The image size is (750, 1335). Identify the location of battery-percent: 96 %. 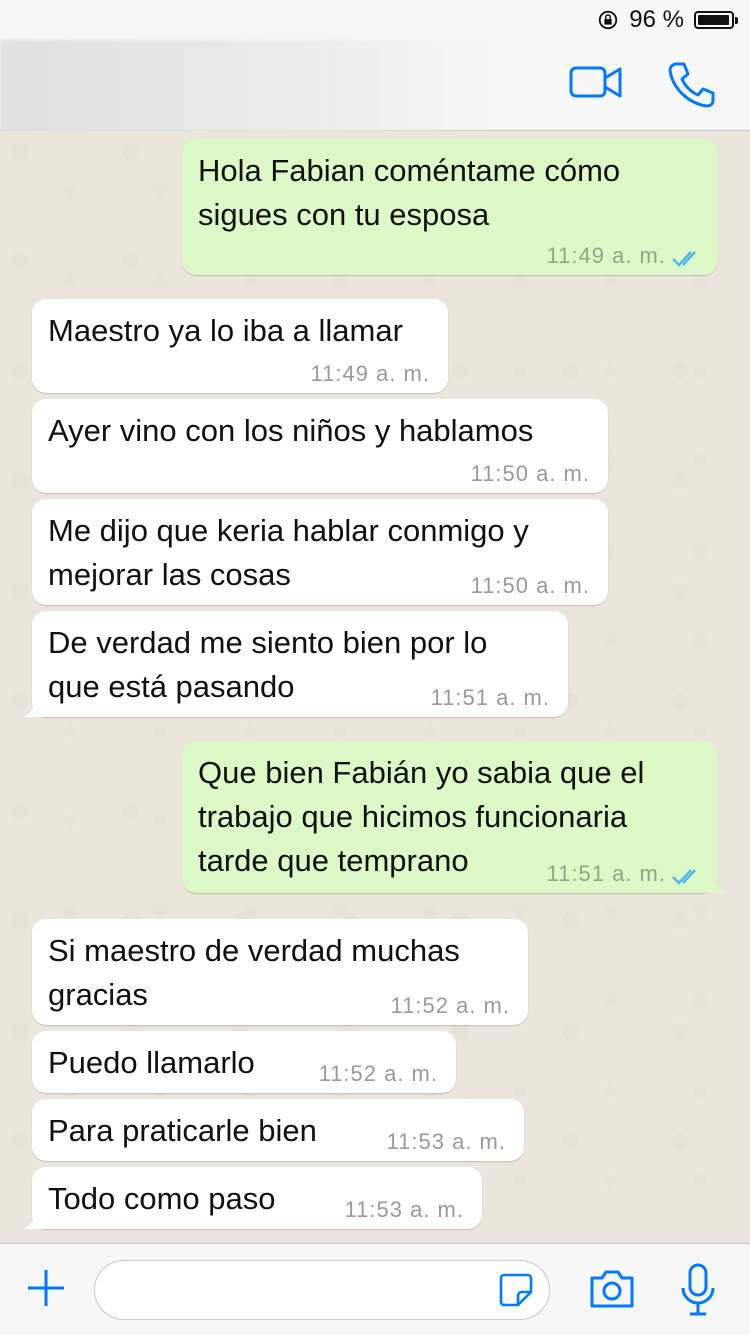
(656, 19).